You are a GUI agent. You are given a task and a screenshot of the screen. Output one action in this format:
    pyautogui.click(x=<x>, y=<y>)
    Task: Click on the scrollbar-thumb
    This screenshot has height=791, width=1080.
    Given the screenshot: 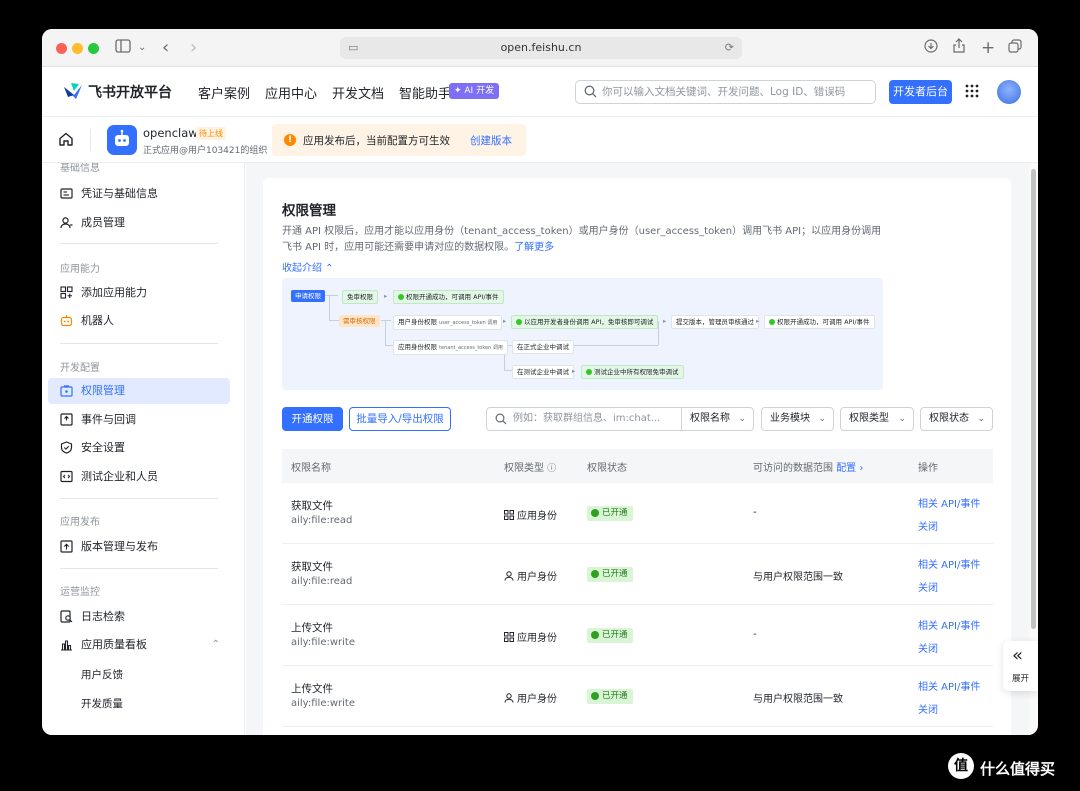 What is the action you would take?
    pyautogui.click(x=1033, y=399)
    